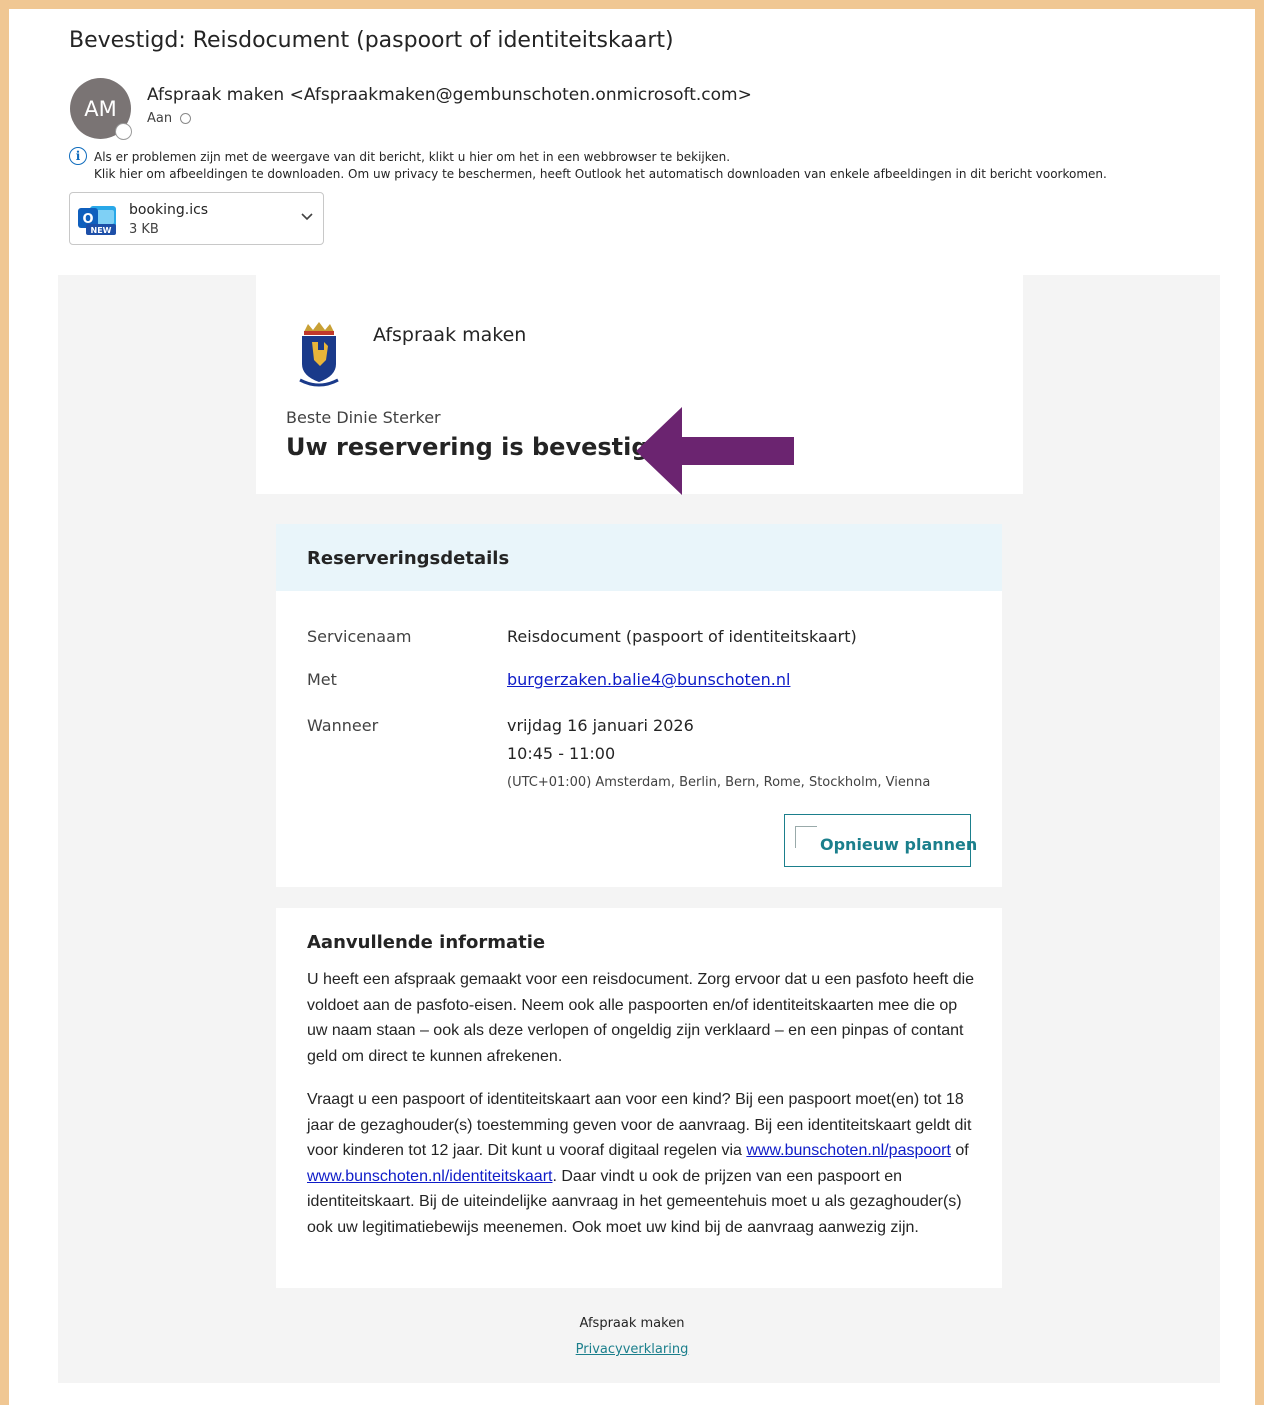 The height and width of the screenshot is (1405, 1264). What do you see at coordinates (343, 725) in the screenshot?
I see `when-label: Wanneer` at bounding box center [343, 725].